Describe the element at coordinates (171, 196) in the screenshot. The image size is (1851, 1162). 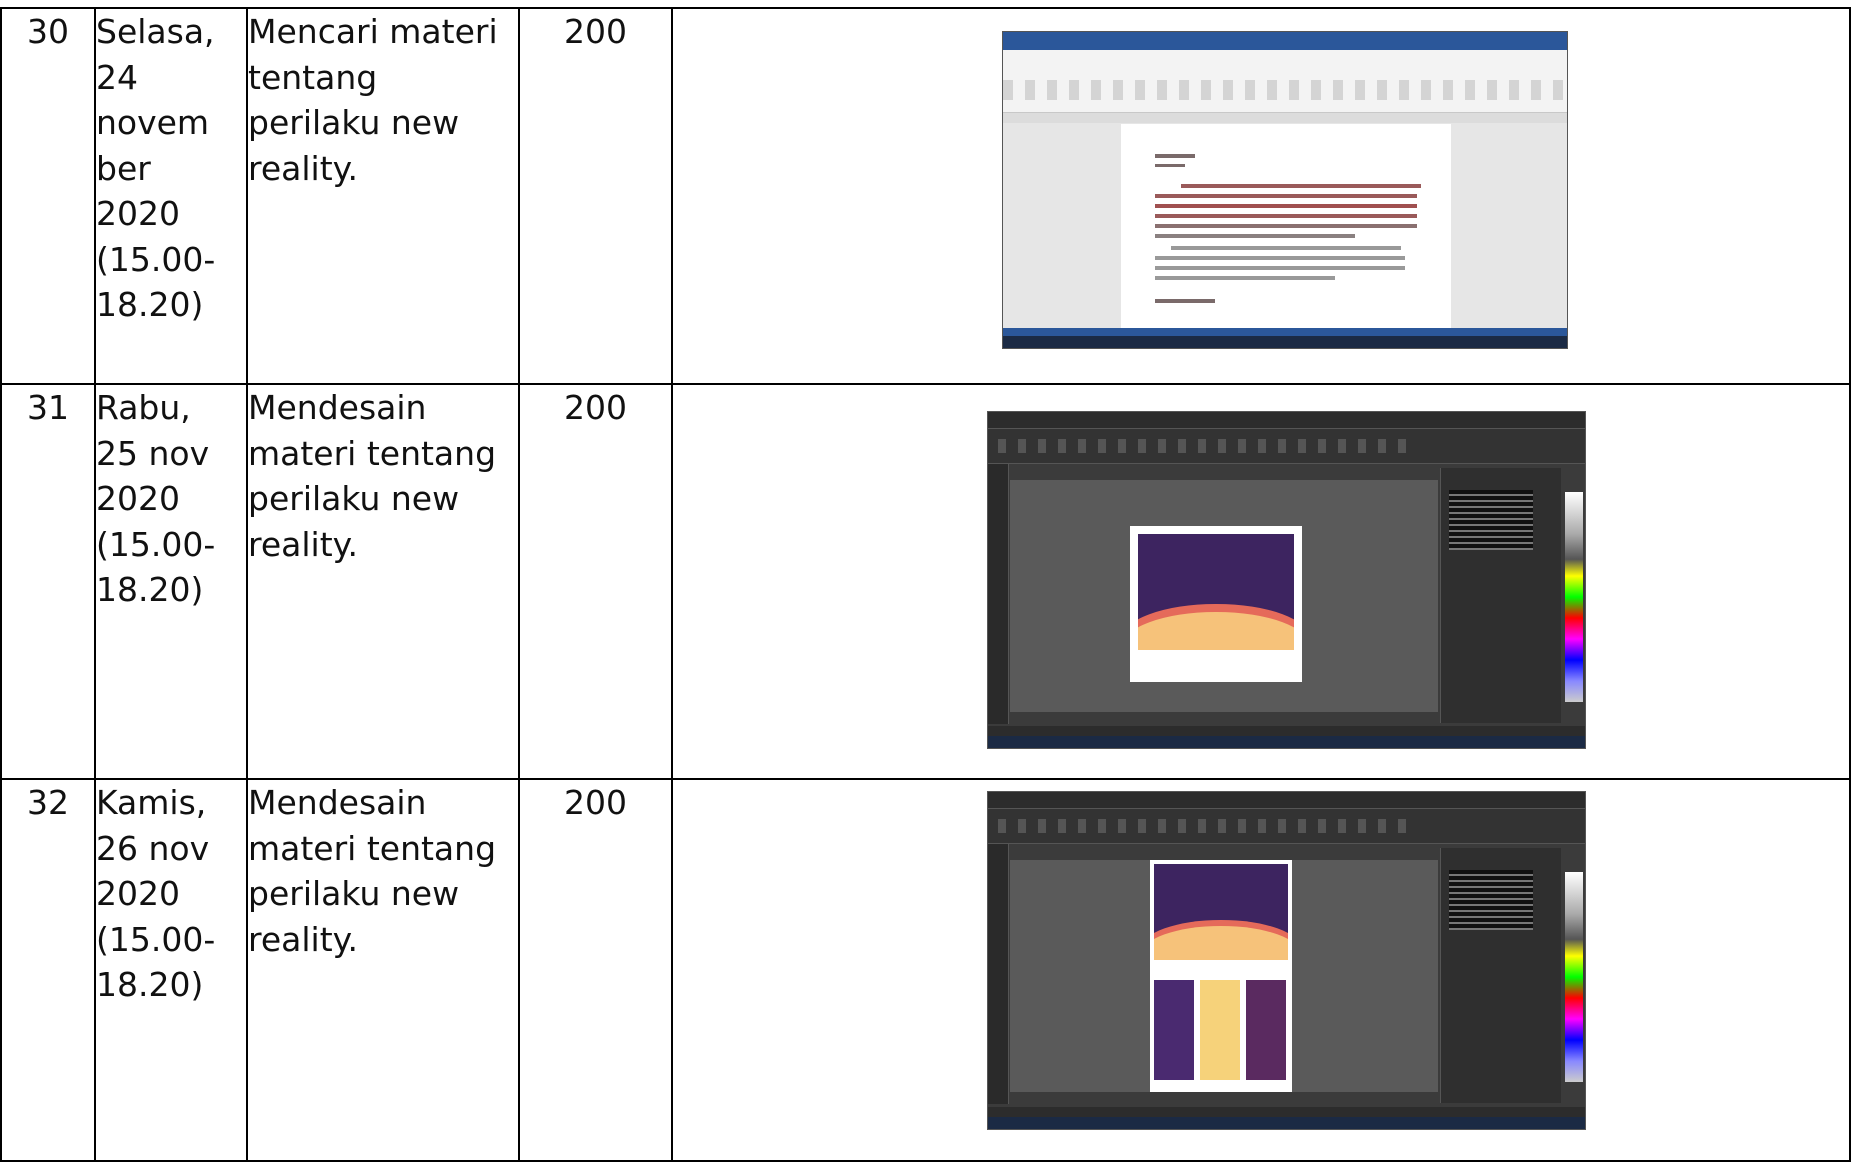
I see `row-date: Selasa, 24 novem ber 2020 (15.00- 18.20)` at that location.